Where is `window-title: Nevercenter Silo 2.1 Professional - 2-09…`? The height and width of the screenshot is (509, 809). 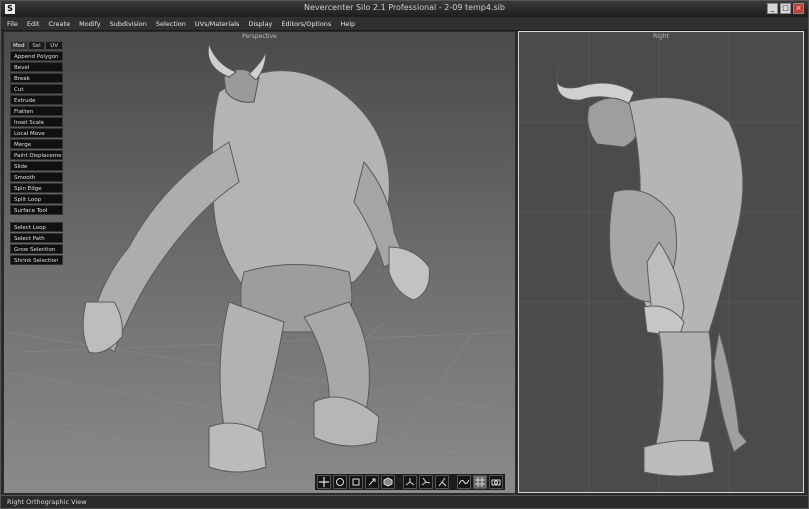
window-title: Nevercenter Silo 2.1 Professional - 2-09… is located at coordinates (404, 7).